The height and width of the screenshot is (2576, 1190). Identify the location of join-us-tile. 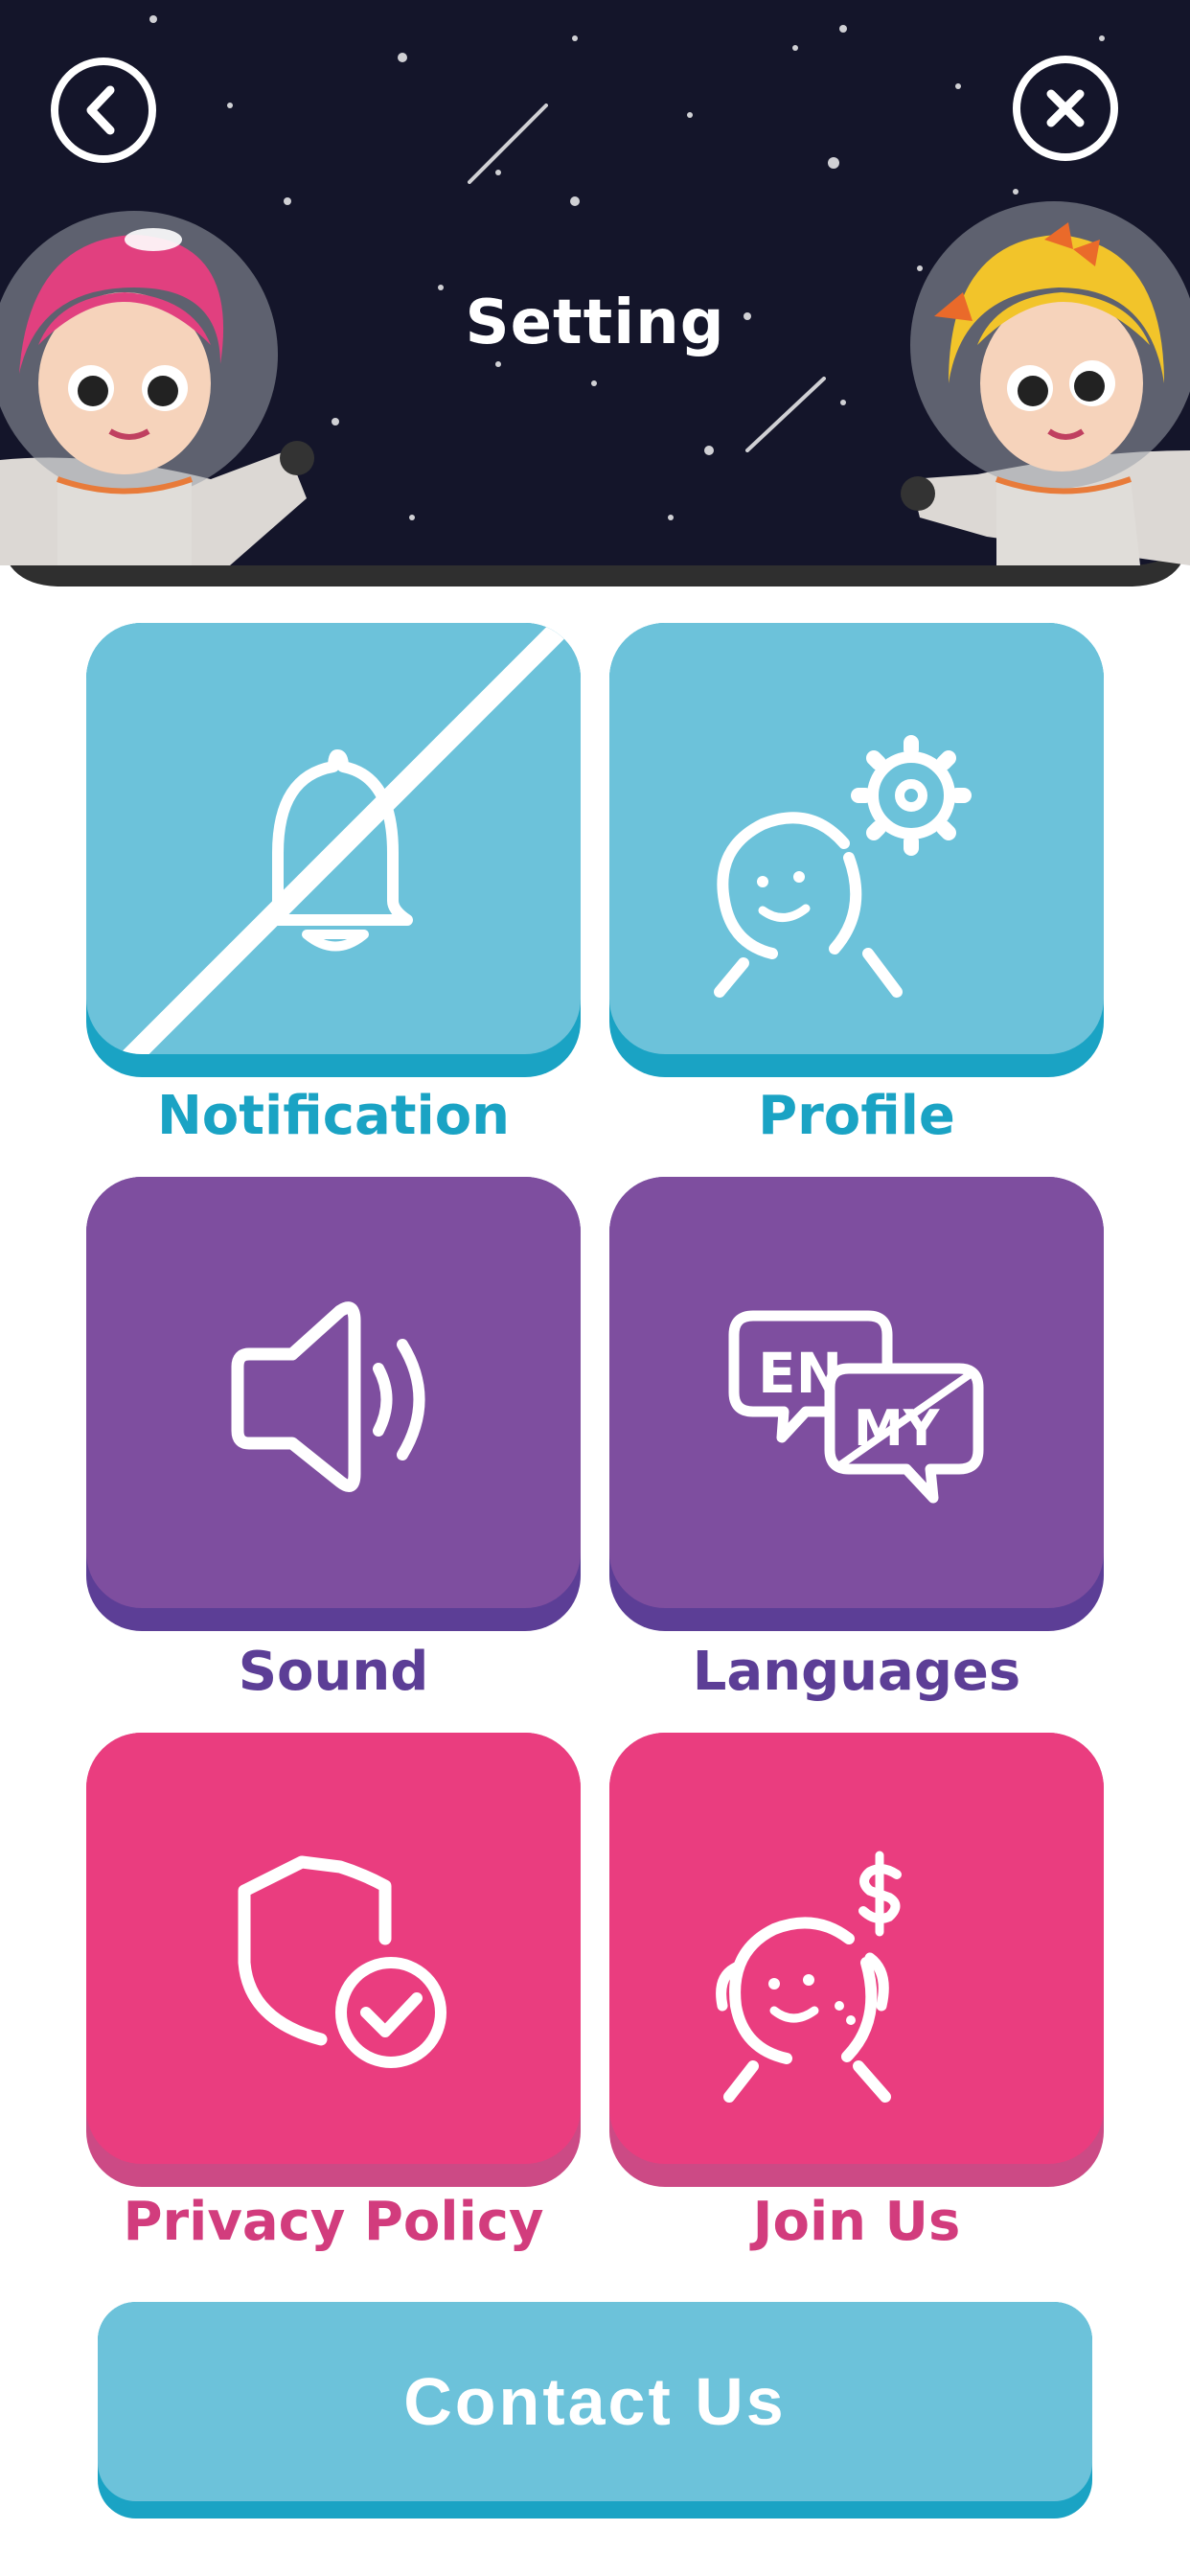
(857, 1960).